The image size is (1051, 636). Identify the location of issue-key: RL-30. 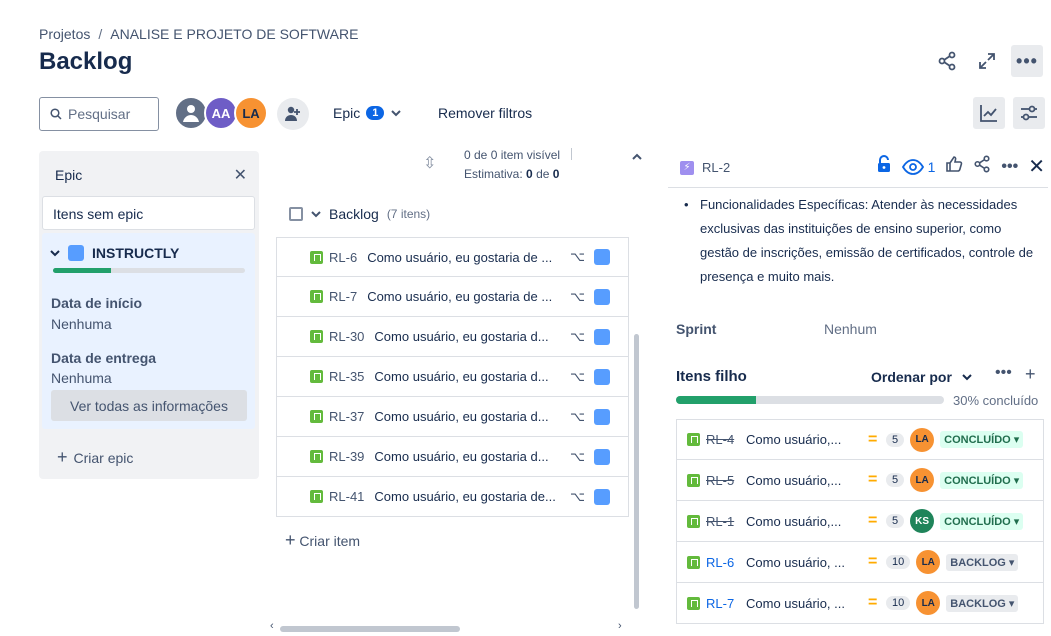
(346, 336).